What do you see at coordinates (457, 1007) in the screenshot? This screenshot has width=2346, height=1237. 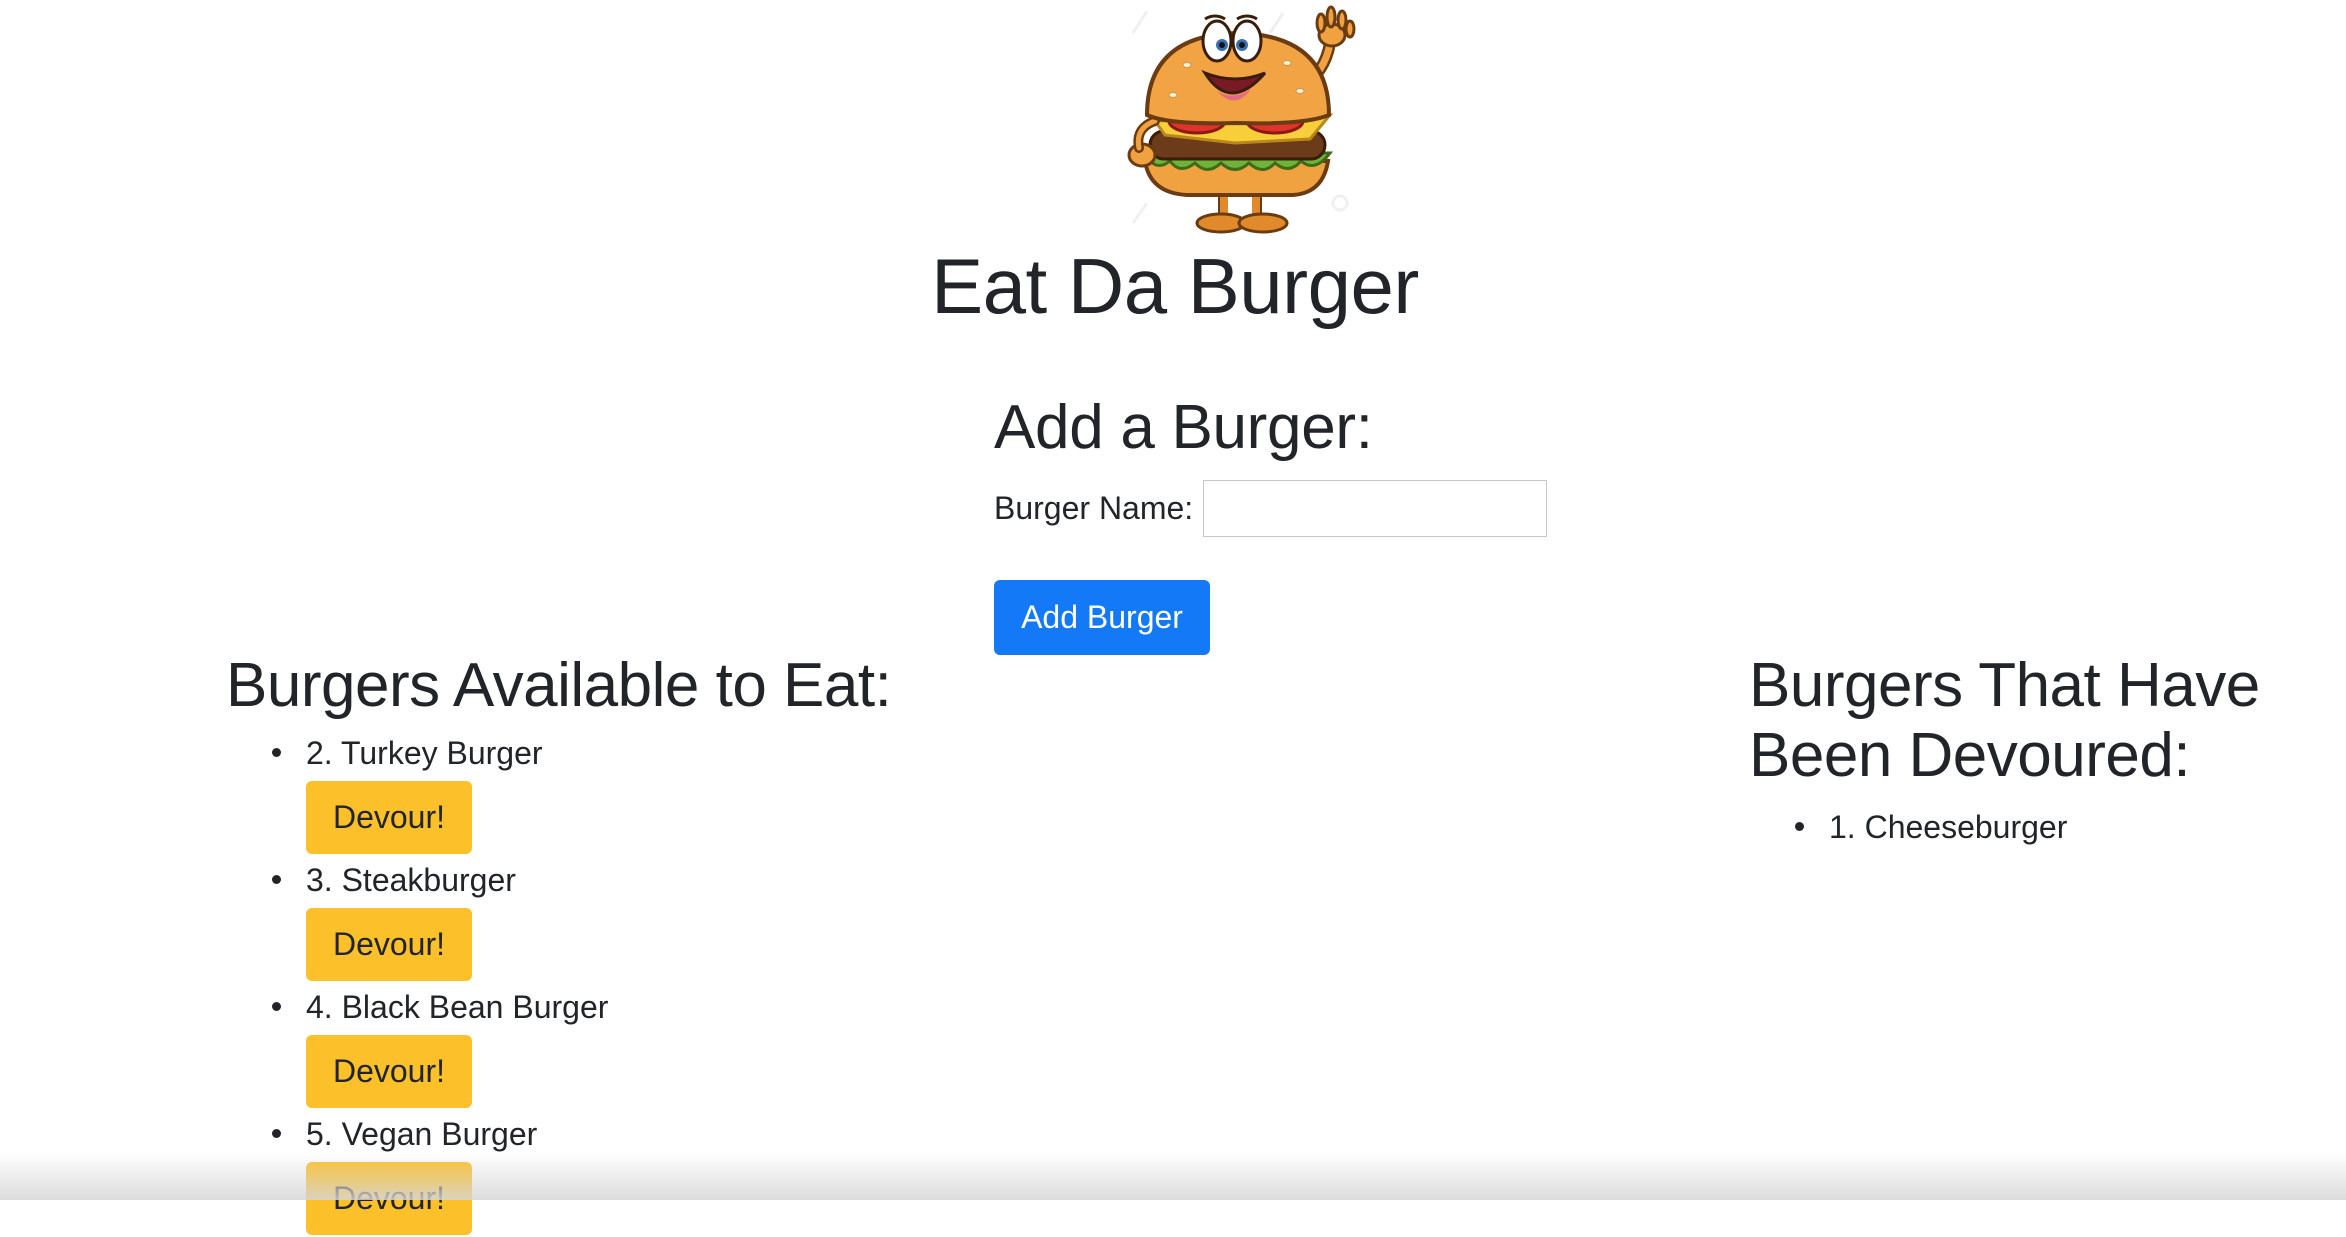 I see `burger-name: 4. Black Bean Burger` at bounding box center [457, 1007].